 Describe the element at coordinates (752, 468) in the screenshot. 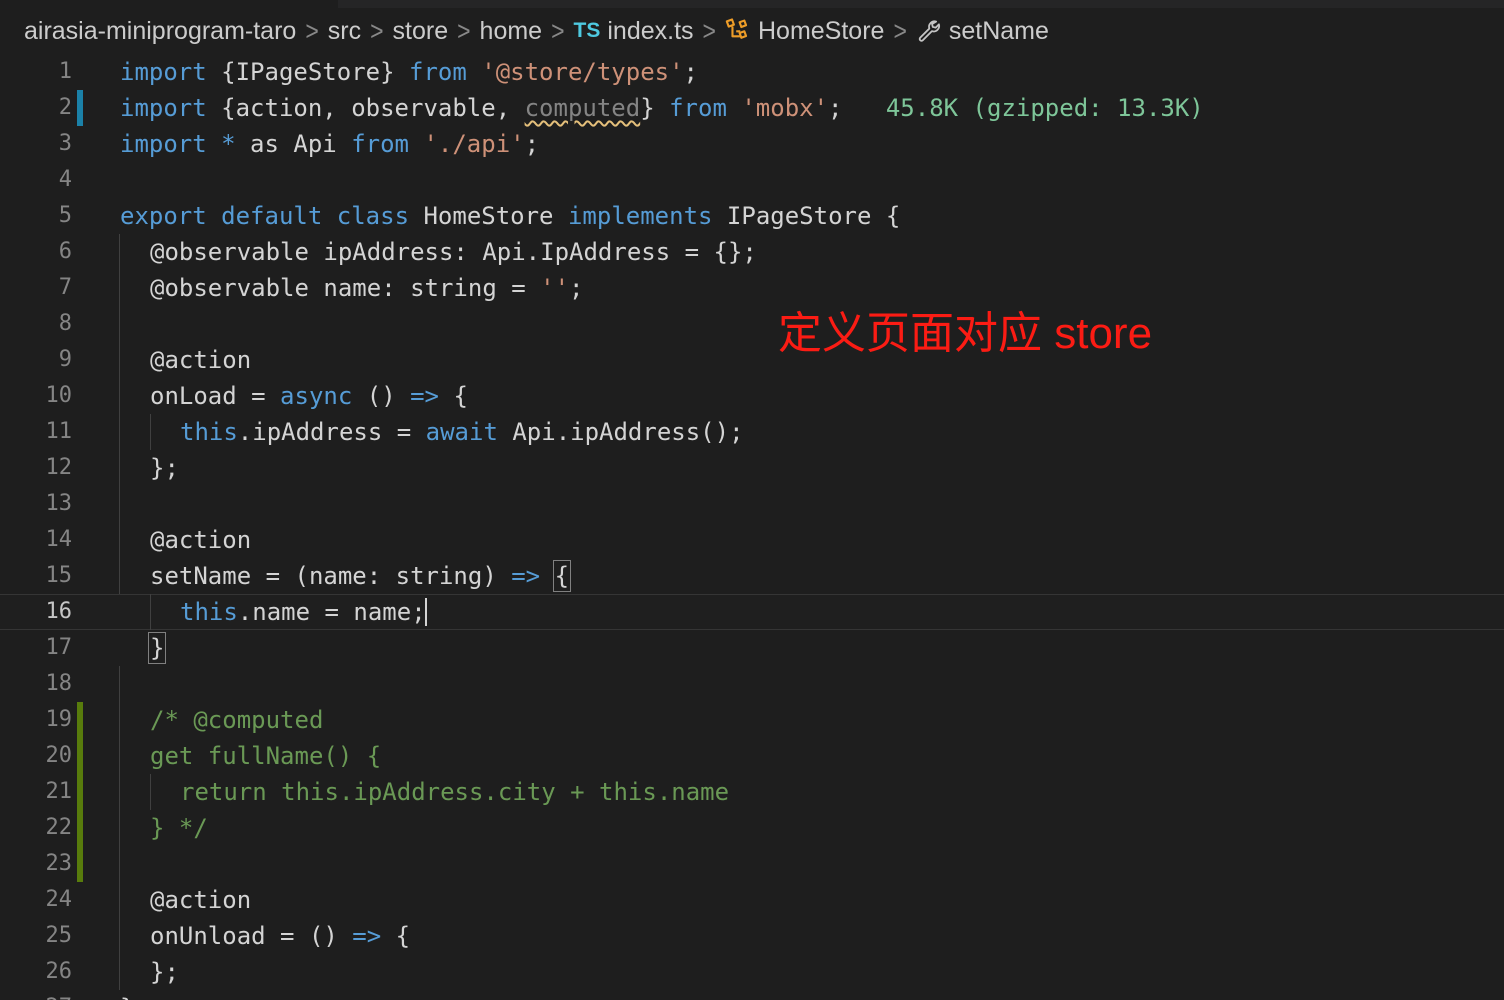

I see `code-line: 12 };` at that location.